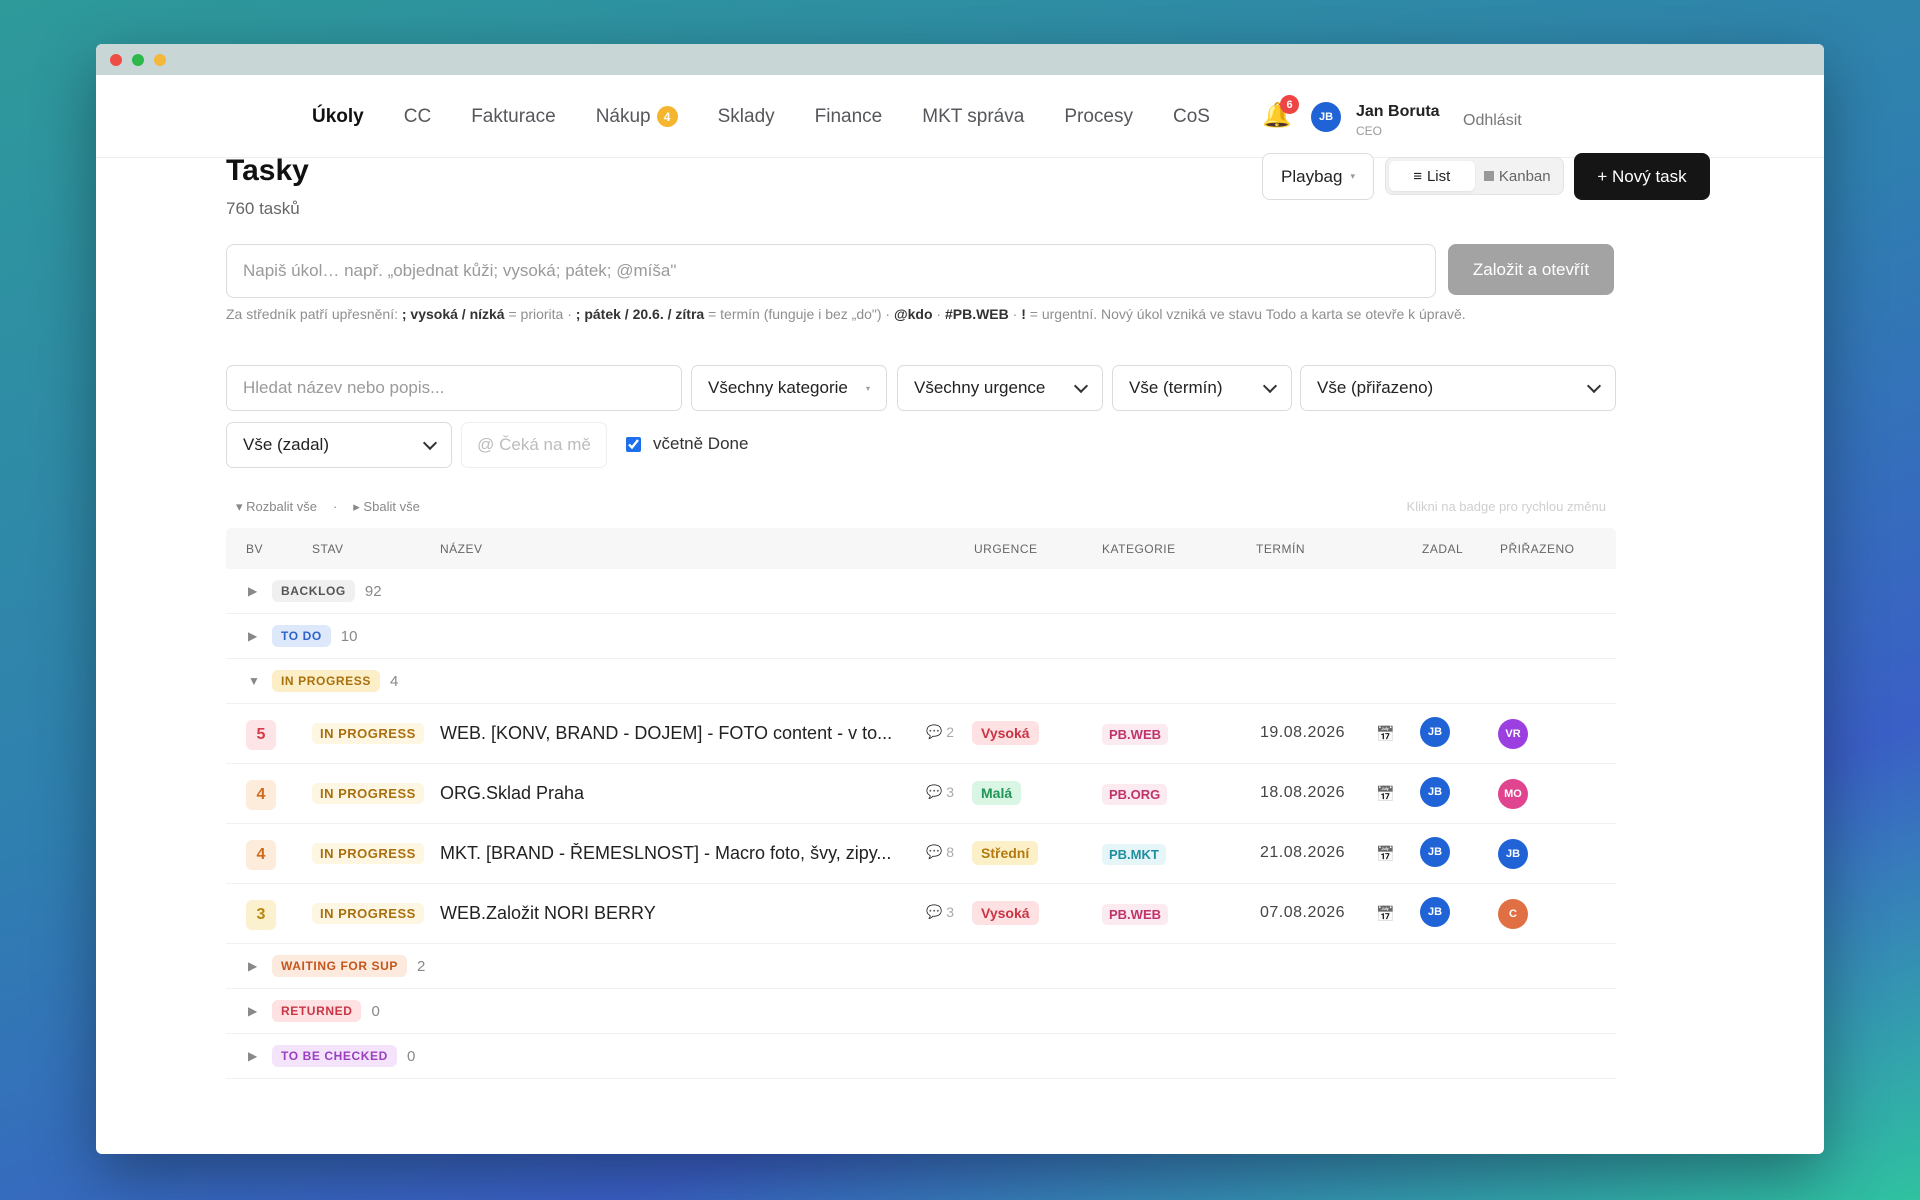  What do you see at coordinates (1302, 913) in the screenshot?
I see `deadline-date: 07.08.2026` at bounding box center [1302, 913].